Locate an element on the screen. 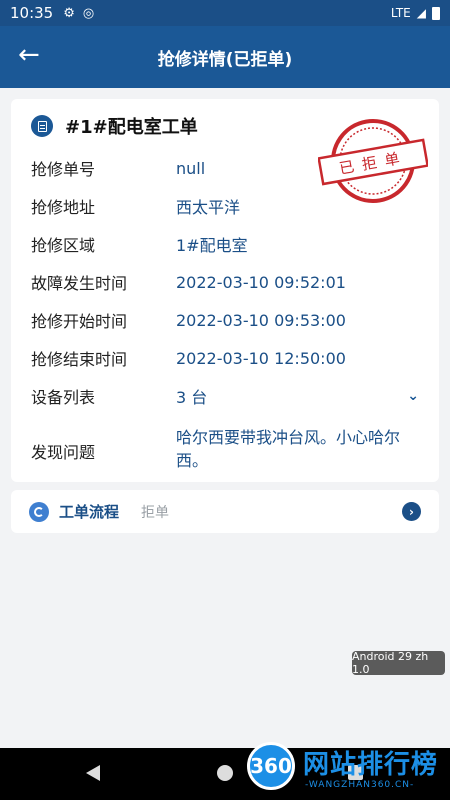 The width and height of the screenshot is (450, 800). workflow-status: 拒单 is located at coordinates (155, 512).